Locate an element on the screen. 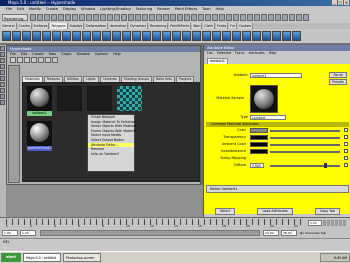  ae-menu-item: Selected is located at coordinates (224, 53).